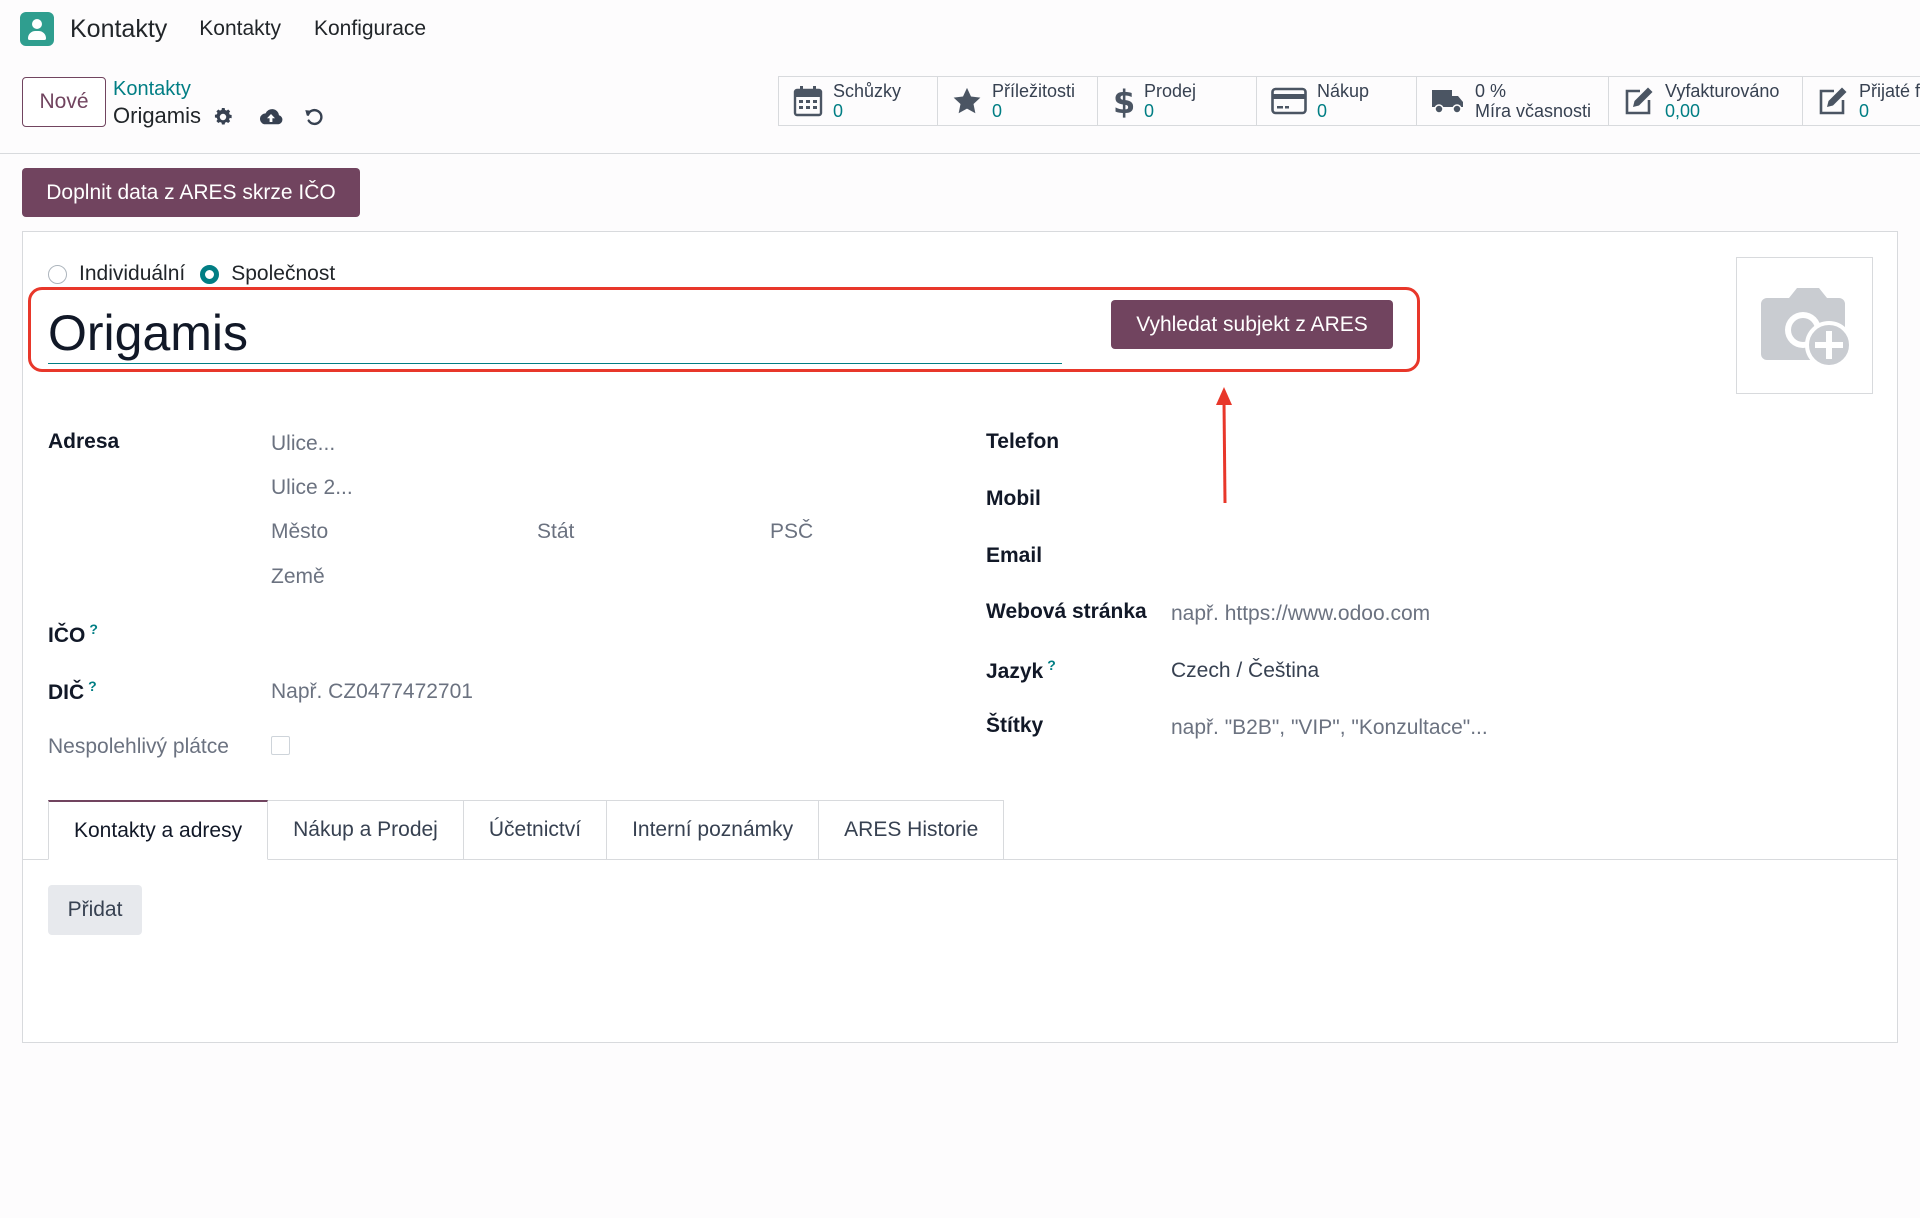 The width and height of the screenshot is (1920, 1218). Describe the element at coordinates (1021, 670) in the screenshot. I see `language-label: Jazyk?` at that location.